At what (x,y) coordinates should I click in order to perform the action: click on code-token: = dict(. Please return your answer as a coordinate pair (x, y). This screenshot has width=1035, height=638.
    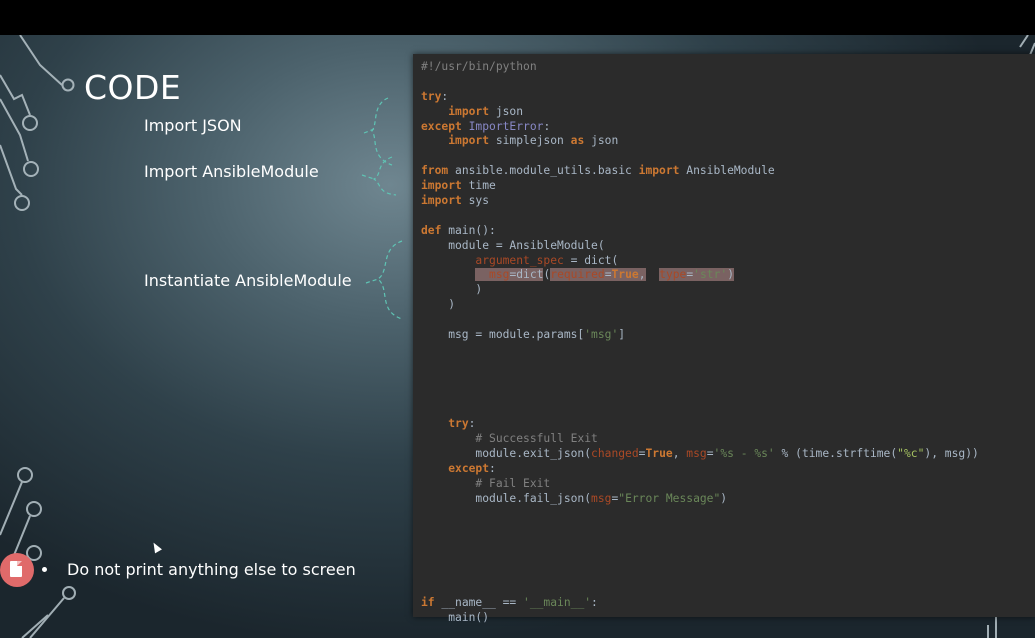
    Looking at the image, I should click on (591, 260).